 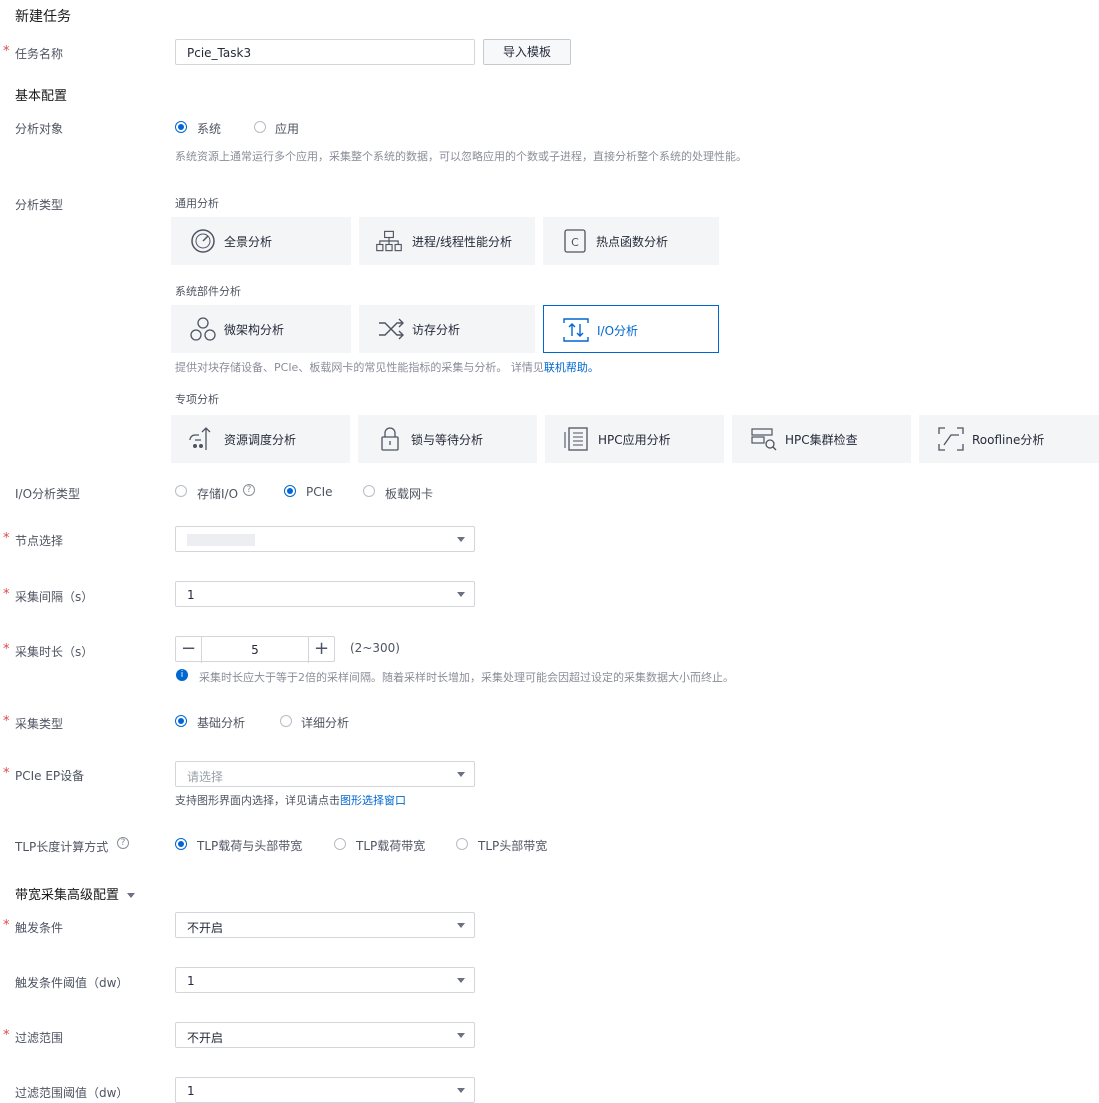 What do you see at coordinates (181, 127) in the screenshot?
I see `radio-system` at bounding box center [181, 127].